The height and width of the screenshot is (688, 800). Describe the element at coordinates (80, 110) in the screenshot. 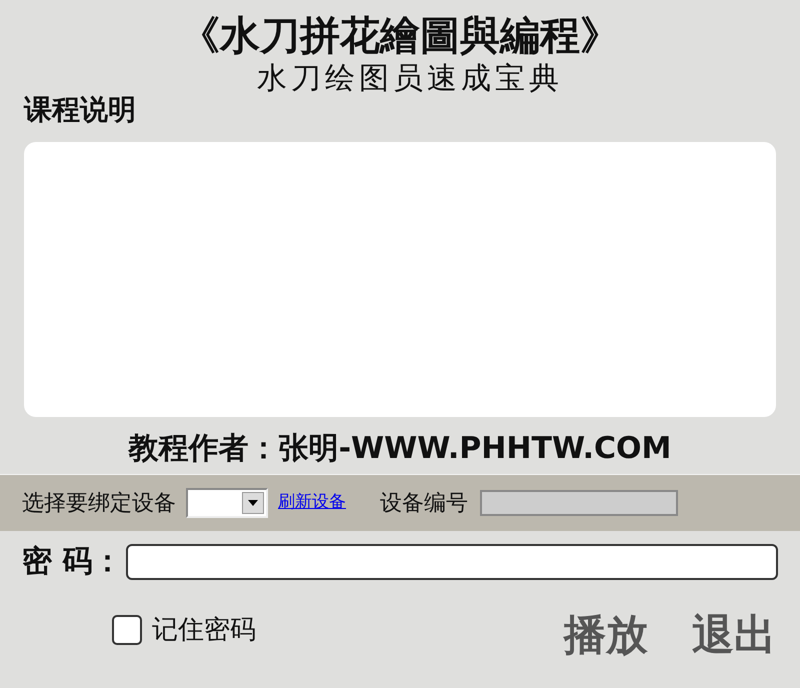

I see `section-heading: 课程说明` at that location.